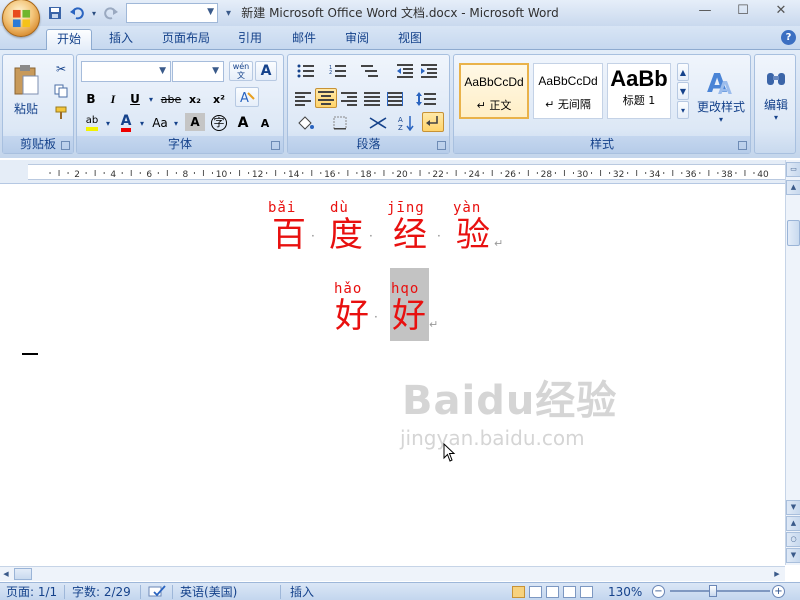 Image resolution: width=800 pixels, height=600 pixels. I want to click on font-size-combo: ▼, so click(198, 71).